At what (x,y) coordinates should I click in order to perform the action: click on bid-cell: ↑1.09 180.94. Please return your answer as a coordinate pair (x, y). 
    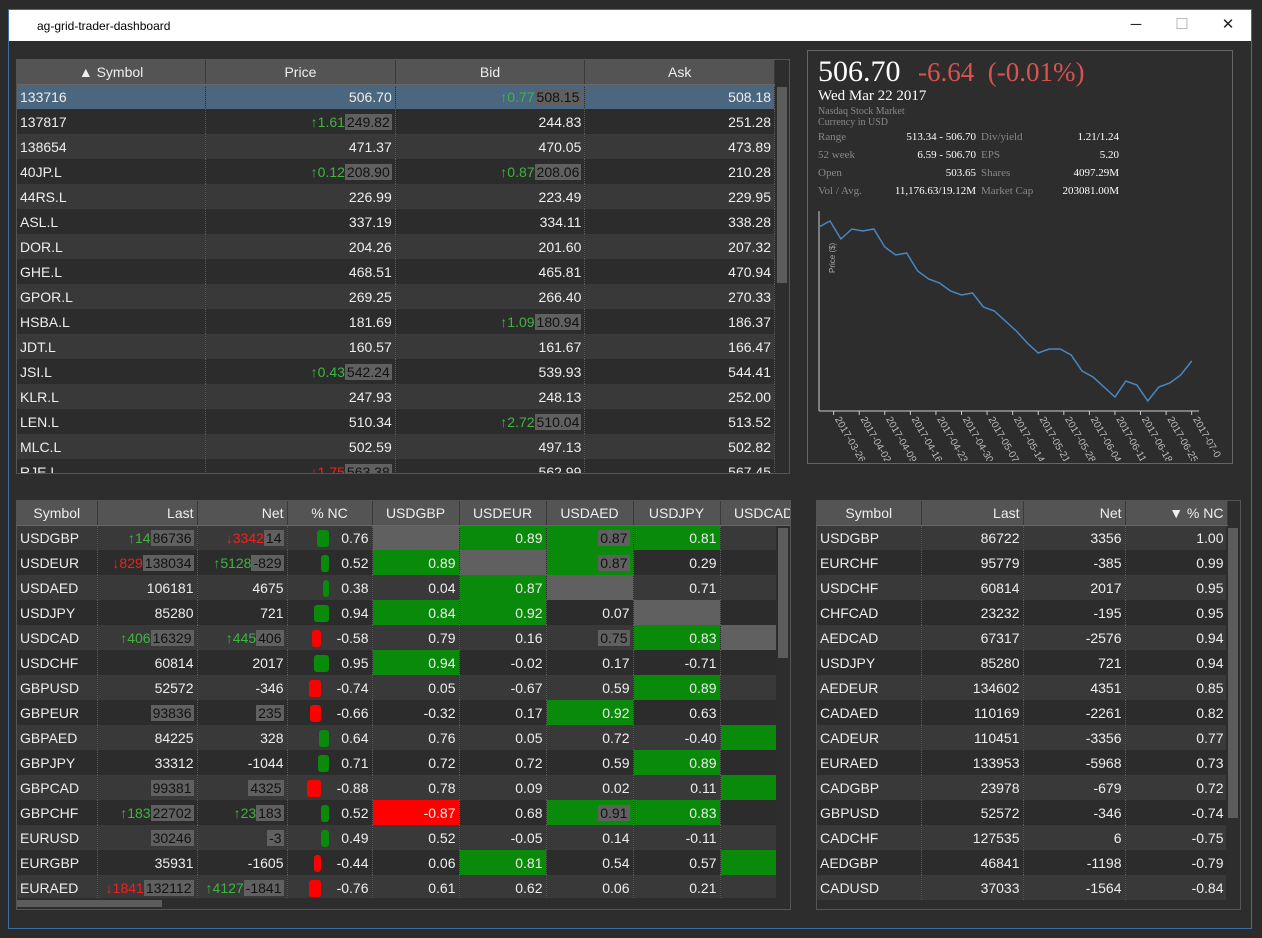
    Looking at the image, I should click on (490, 321).